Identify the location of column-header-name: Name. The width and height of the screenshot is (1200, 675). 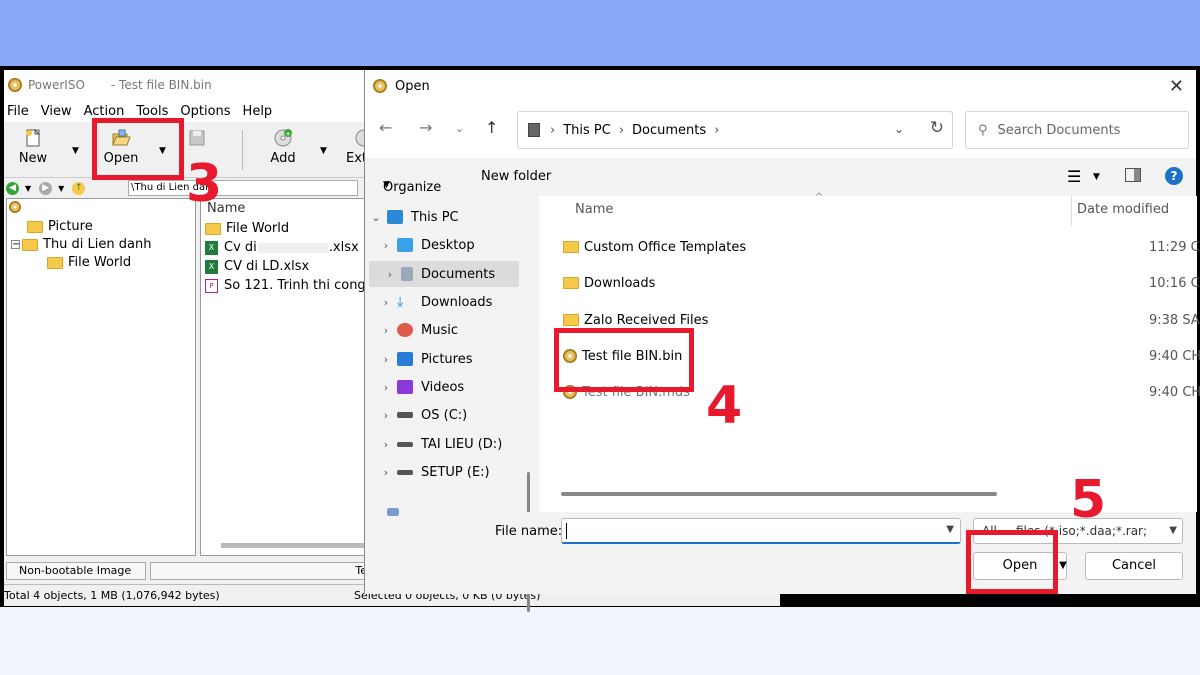
(594, 209).